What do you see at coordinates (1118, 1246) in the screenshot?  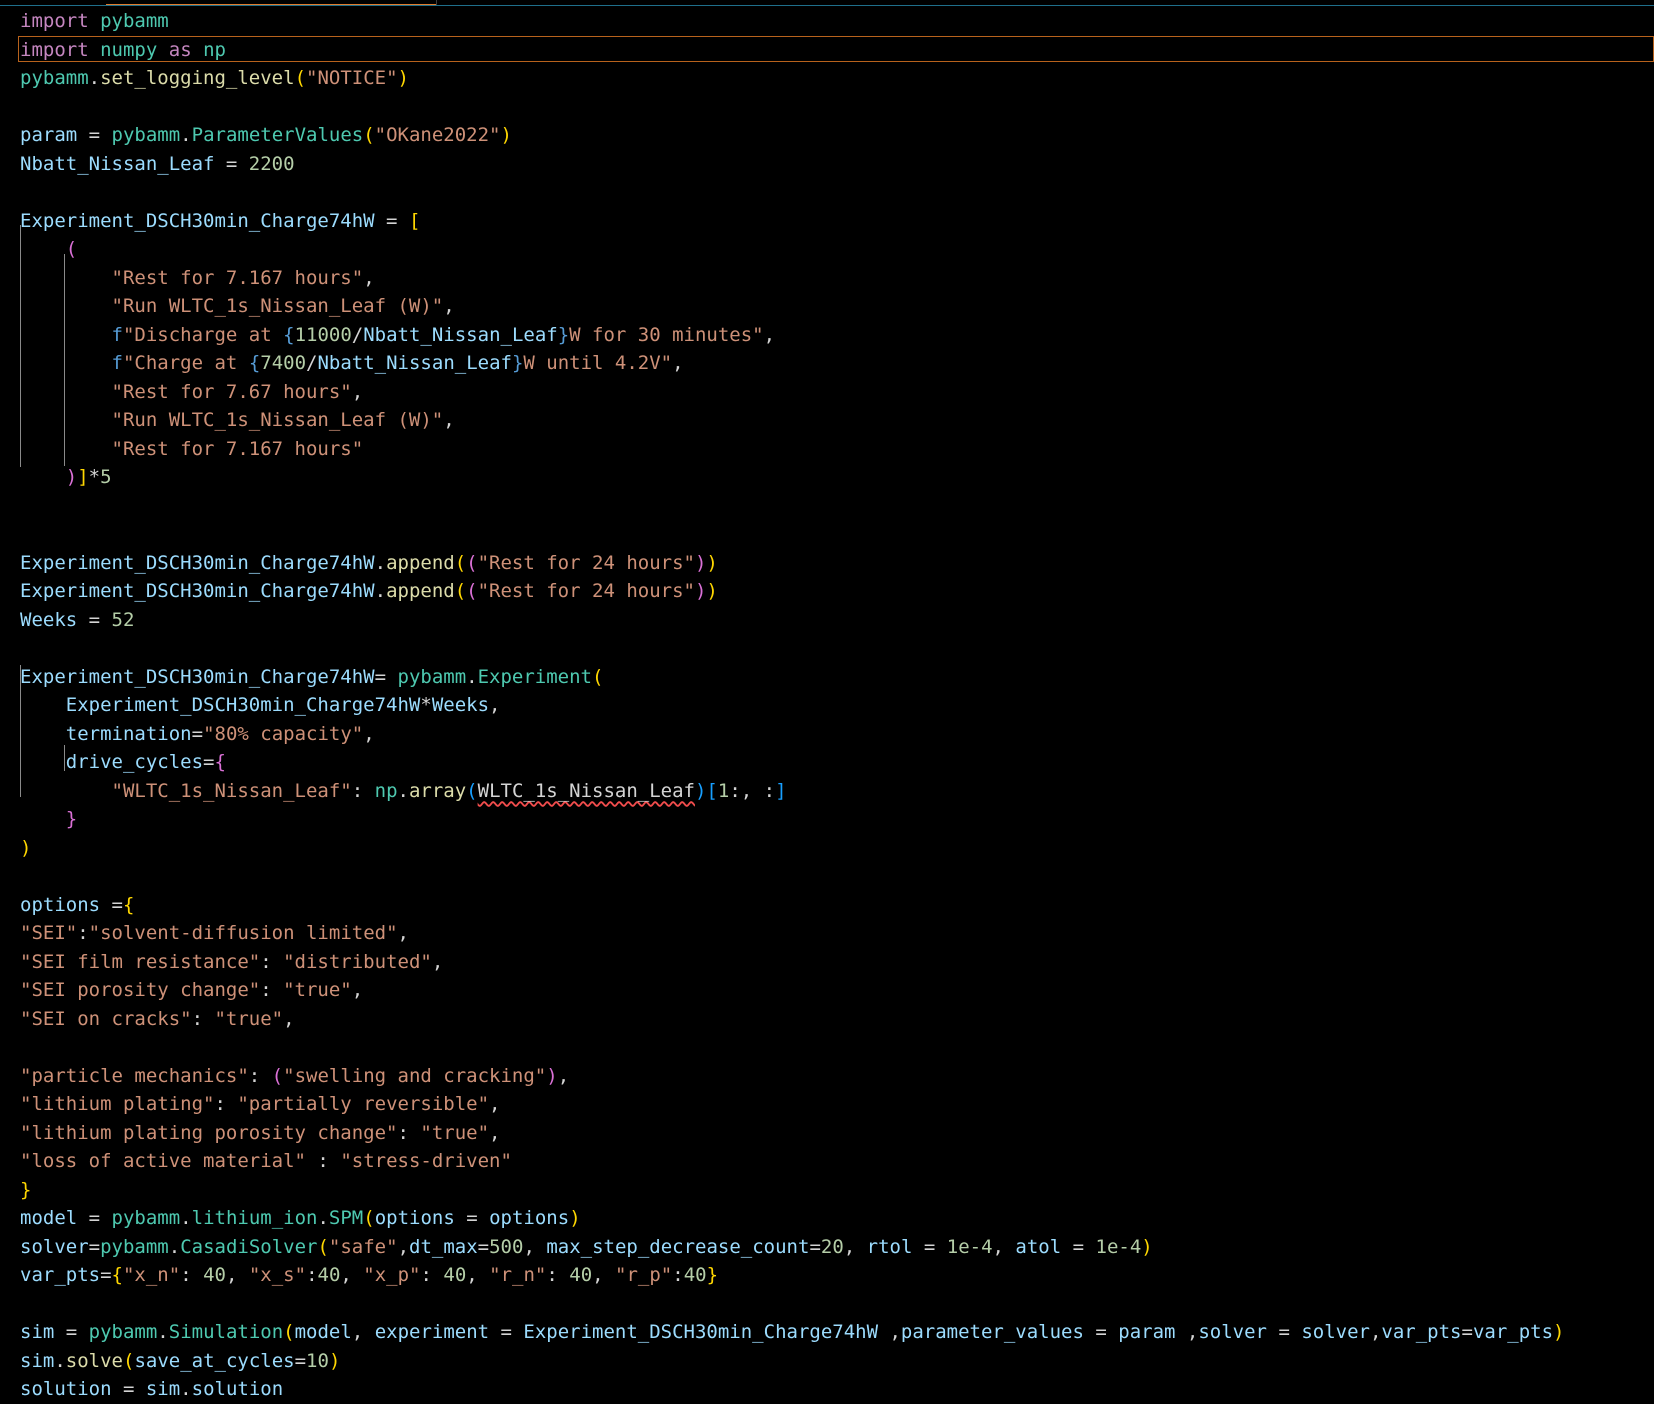 I see `code-token: 1e-4` at bounding box center [1118, 1246].